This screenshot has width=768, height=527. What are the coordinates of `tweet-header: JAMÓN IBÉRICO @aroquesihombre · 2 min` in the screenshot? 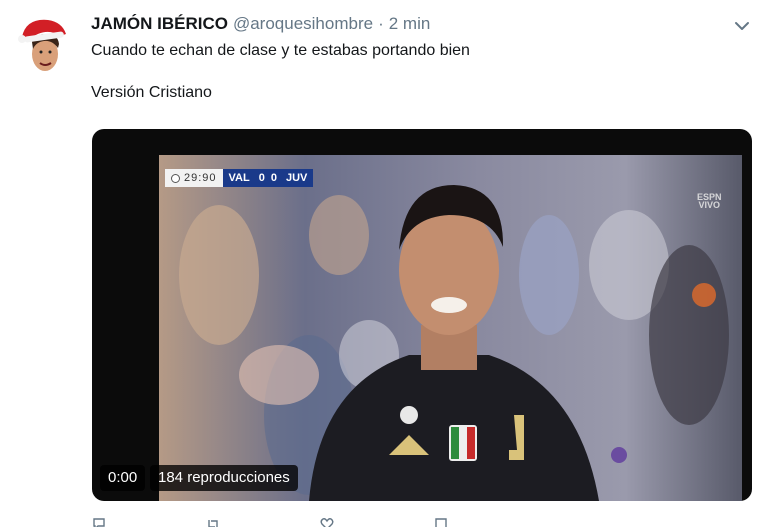 It's located at (260, 24).